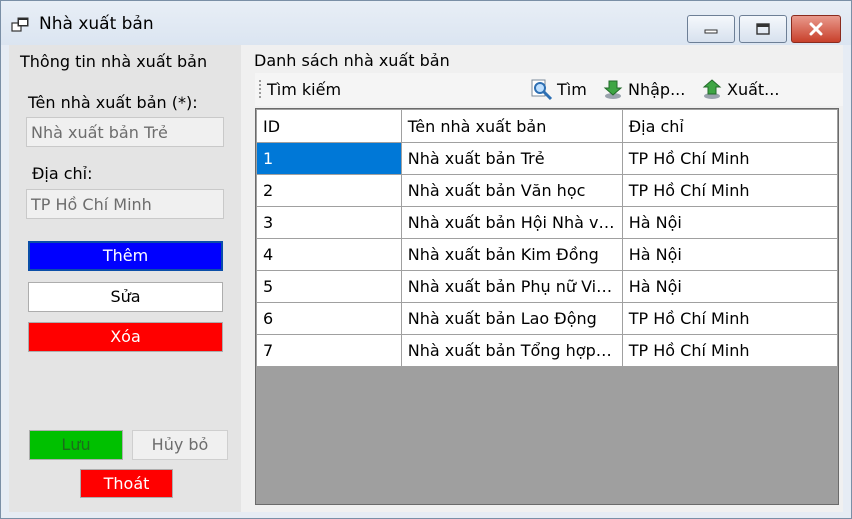 The image size is (852, 519). What do you see at coordinates (125, 337) in the screenshot?
I see `delete-button: Xóa` at bounding box center [125, 337].